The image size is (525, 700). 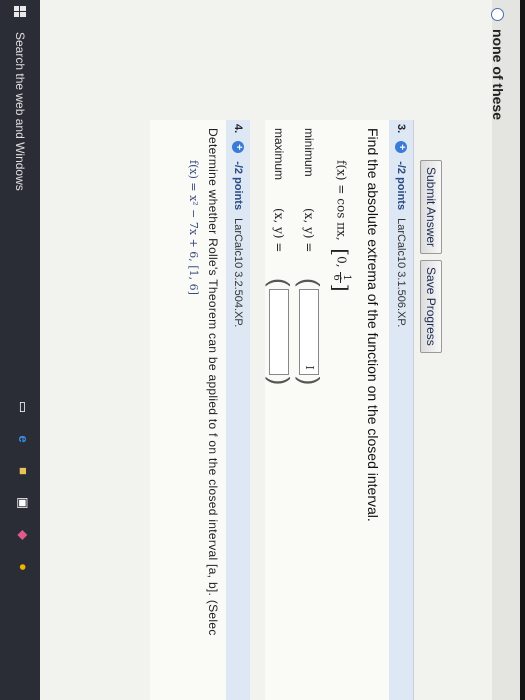 What do you see at coordinates (23, 487) in the screenshot?
I see `taskbar-icons: ▭ e ■ ▣ ◆ ●` at bounding box center [23, 487].